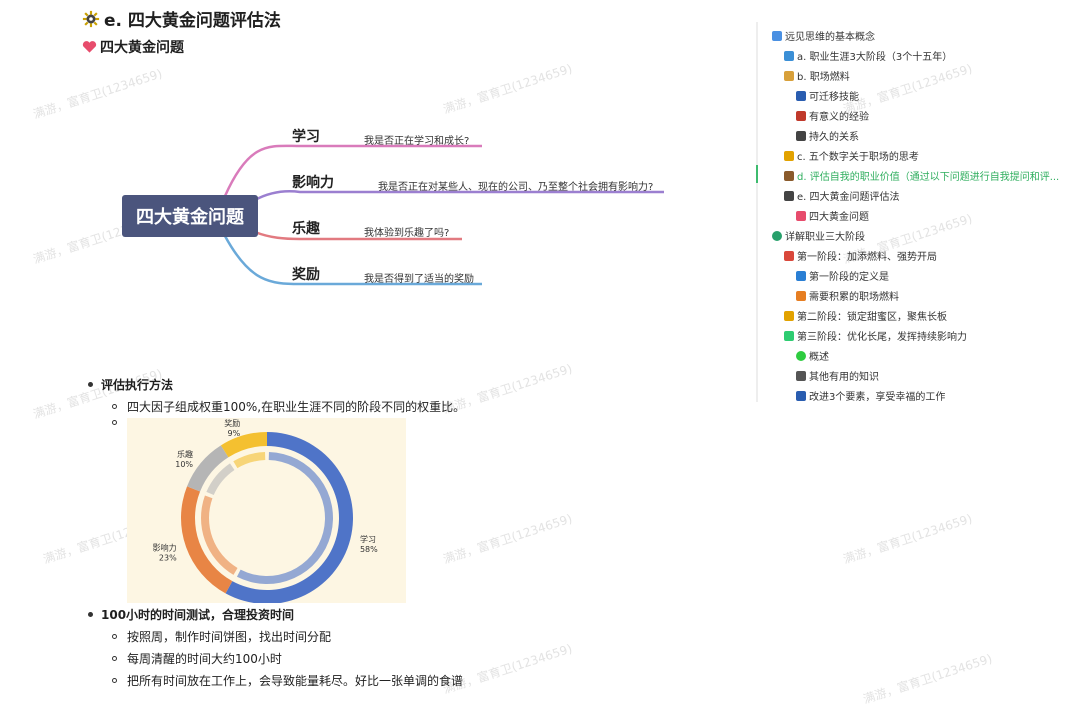  What do you see at coordinates (801, 295) in the screenshot?
I see `flower-icon` at bounding box center [801, 295].